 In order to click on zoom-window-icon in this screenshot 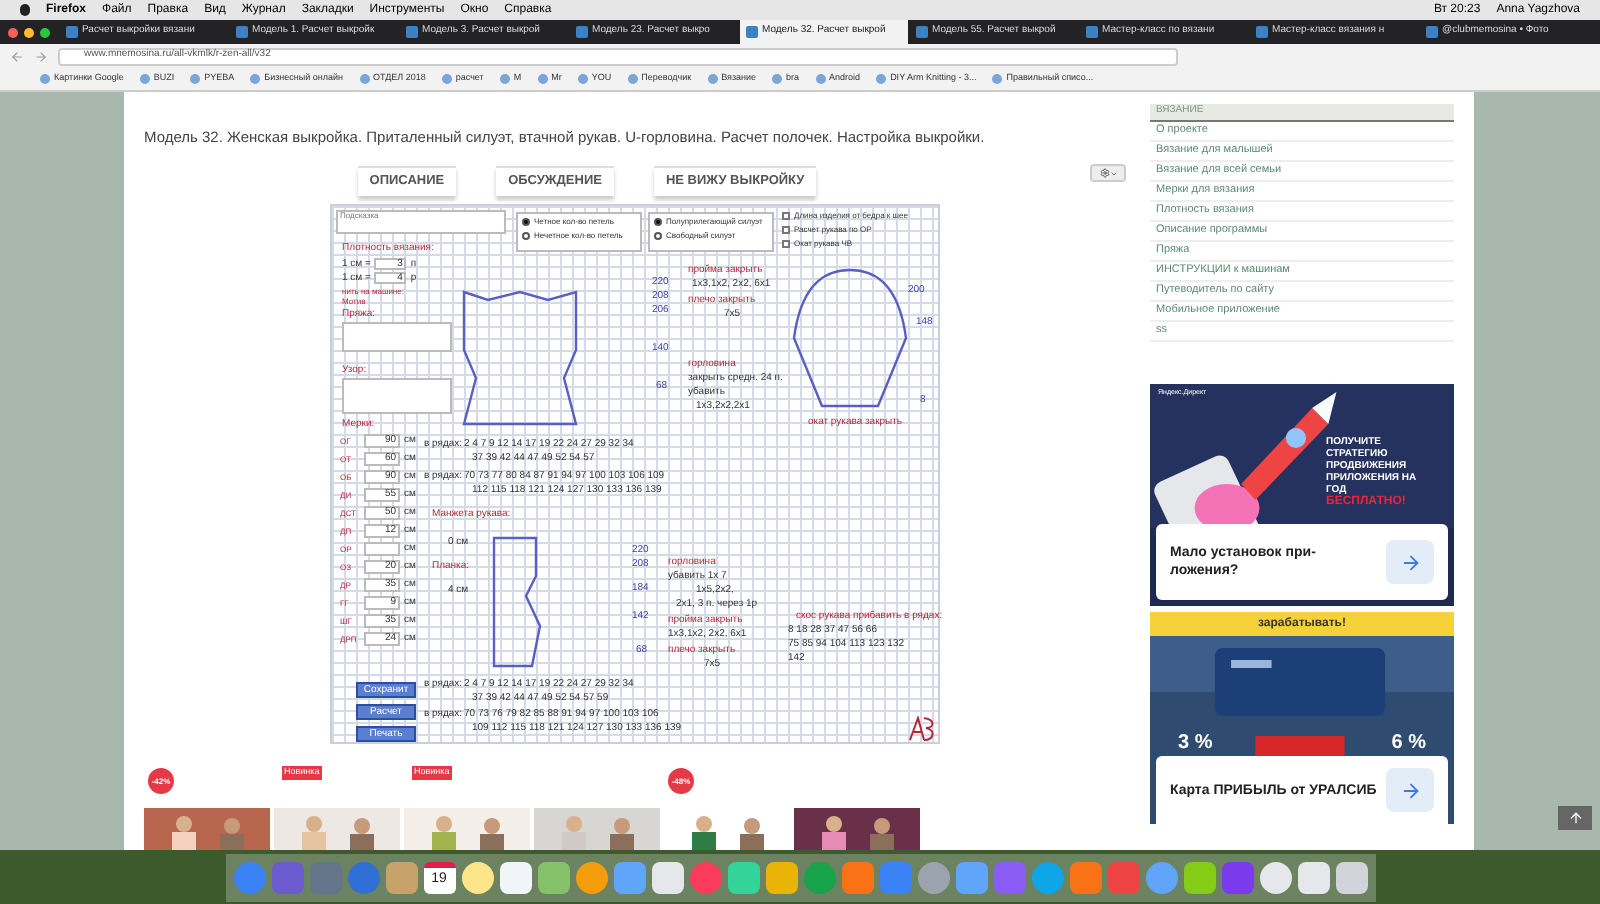, I will do `click(45, 32)`.